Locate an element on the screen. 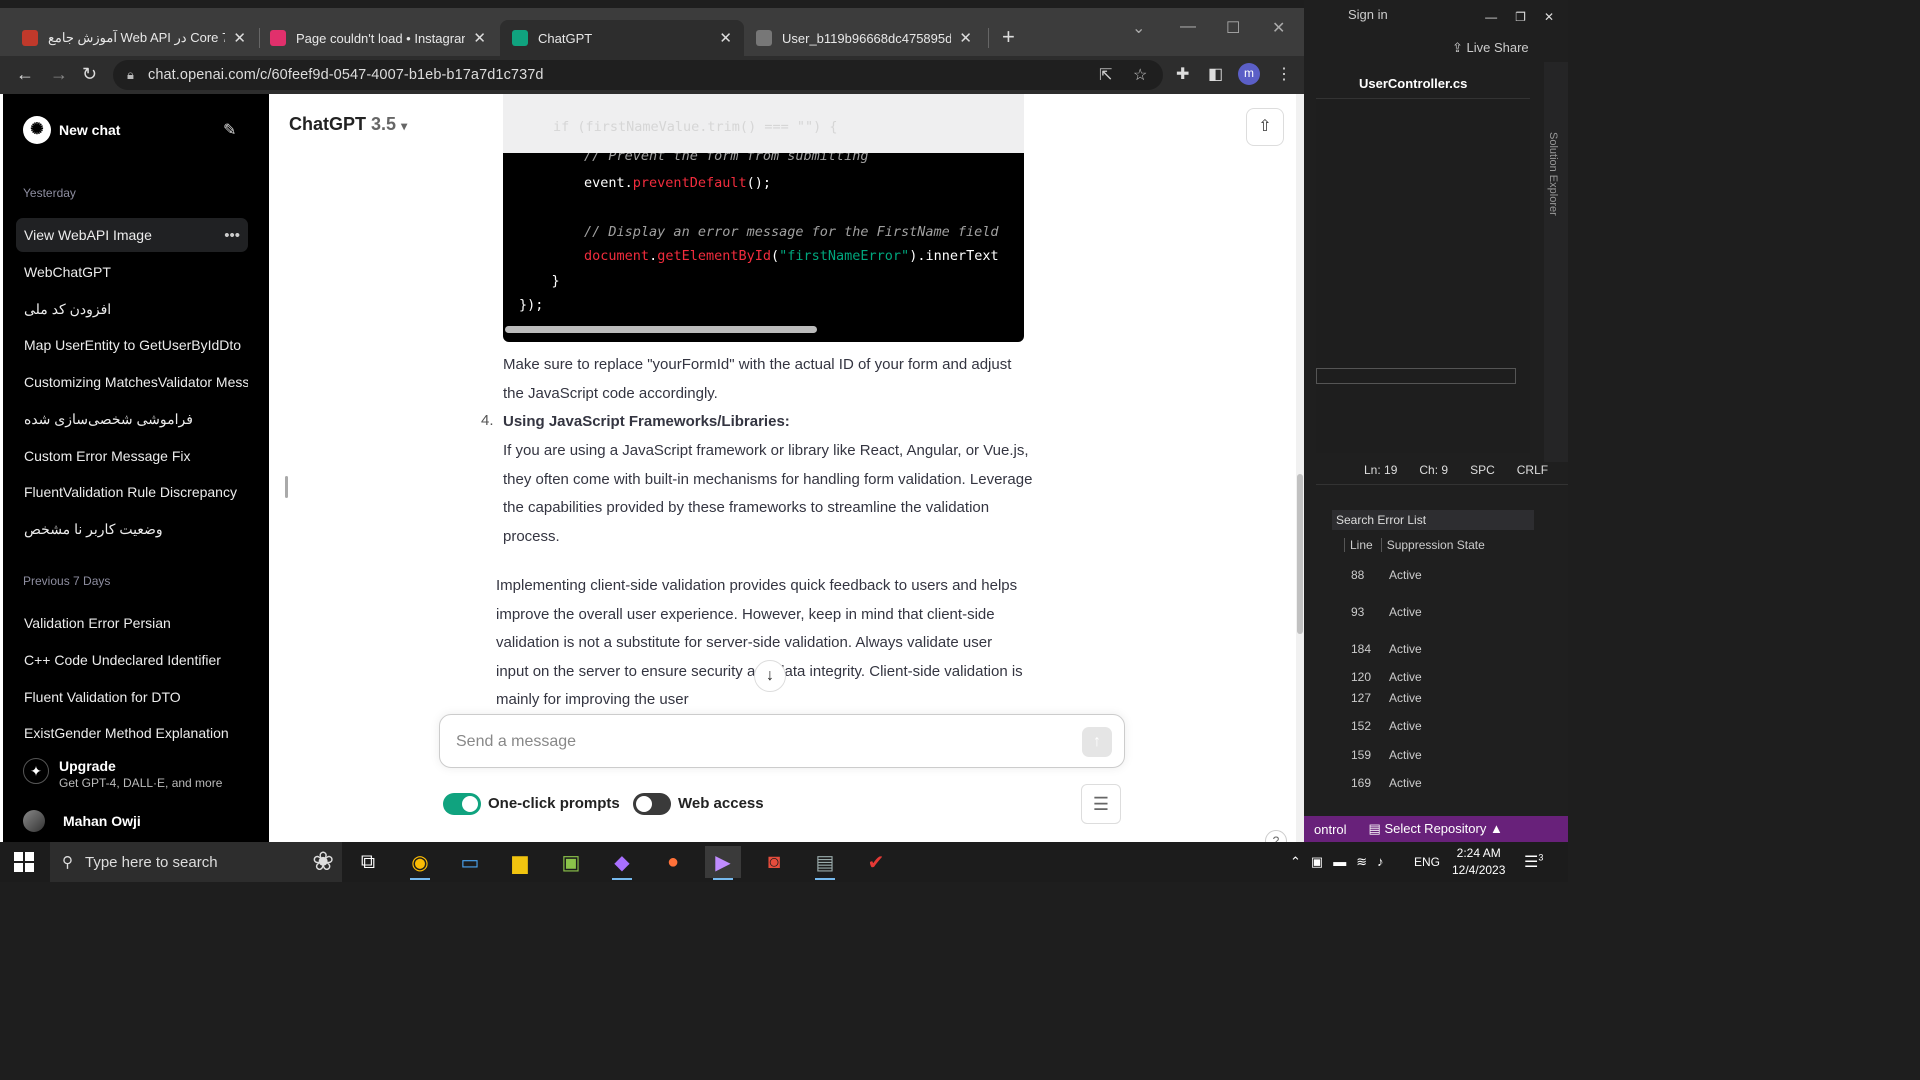  error-list-row: 159 Active is located at coordinates (1386, 755).